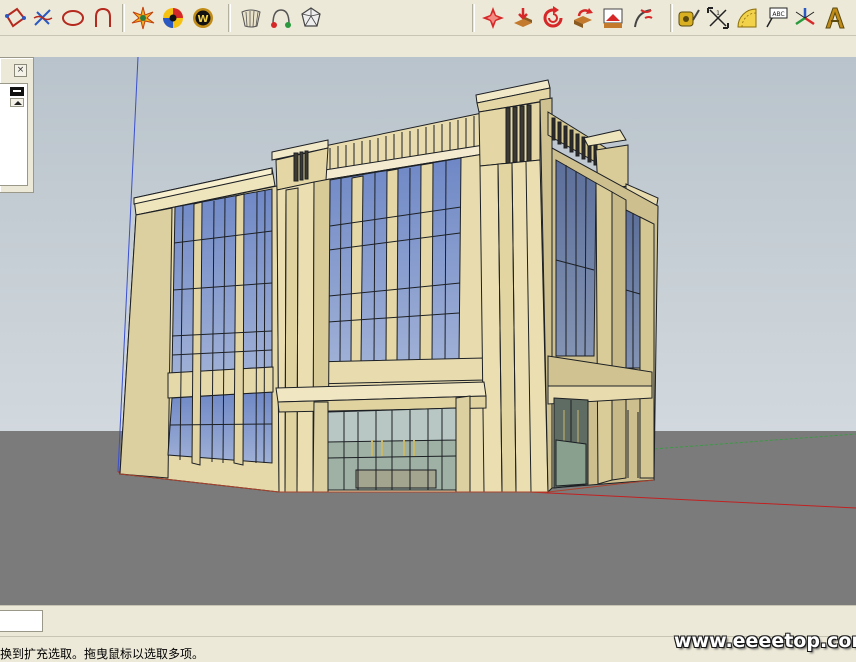 The image size is (856, 662). I want to click on toolbar-group-drawing, so click(60, 18).